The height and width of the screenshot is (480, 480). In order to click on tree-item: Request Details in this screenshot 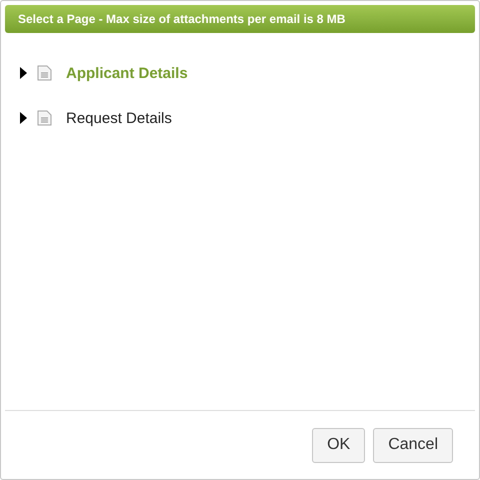, I will do `click(119, 118)`.